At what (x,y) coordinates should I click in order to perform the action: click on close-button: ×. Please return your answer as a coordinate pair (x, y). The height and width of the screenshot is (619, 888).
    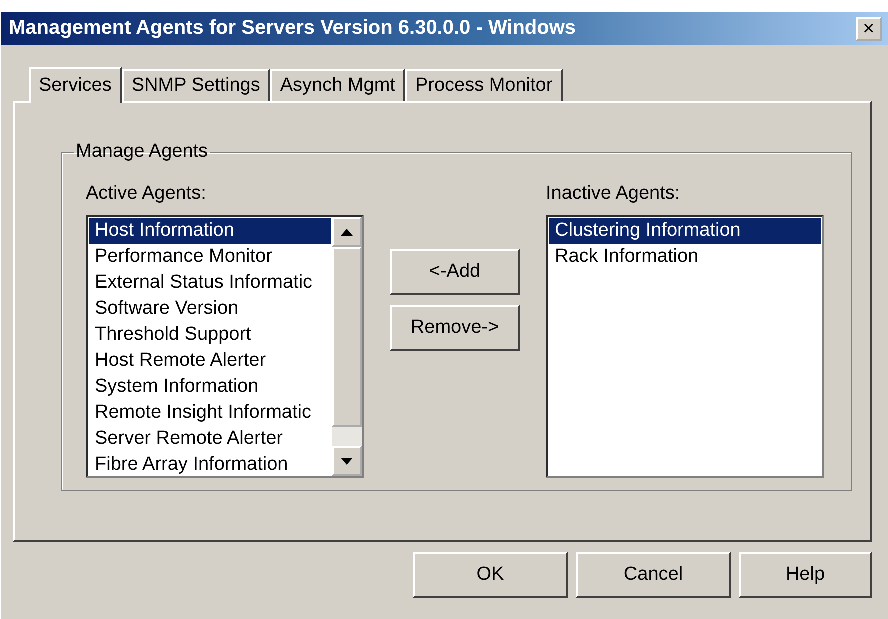
    Looking at the image, I should click on (869, 28).